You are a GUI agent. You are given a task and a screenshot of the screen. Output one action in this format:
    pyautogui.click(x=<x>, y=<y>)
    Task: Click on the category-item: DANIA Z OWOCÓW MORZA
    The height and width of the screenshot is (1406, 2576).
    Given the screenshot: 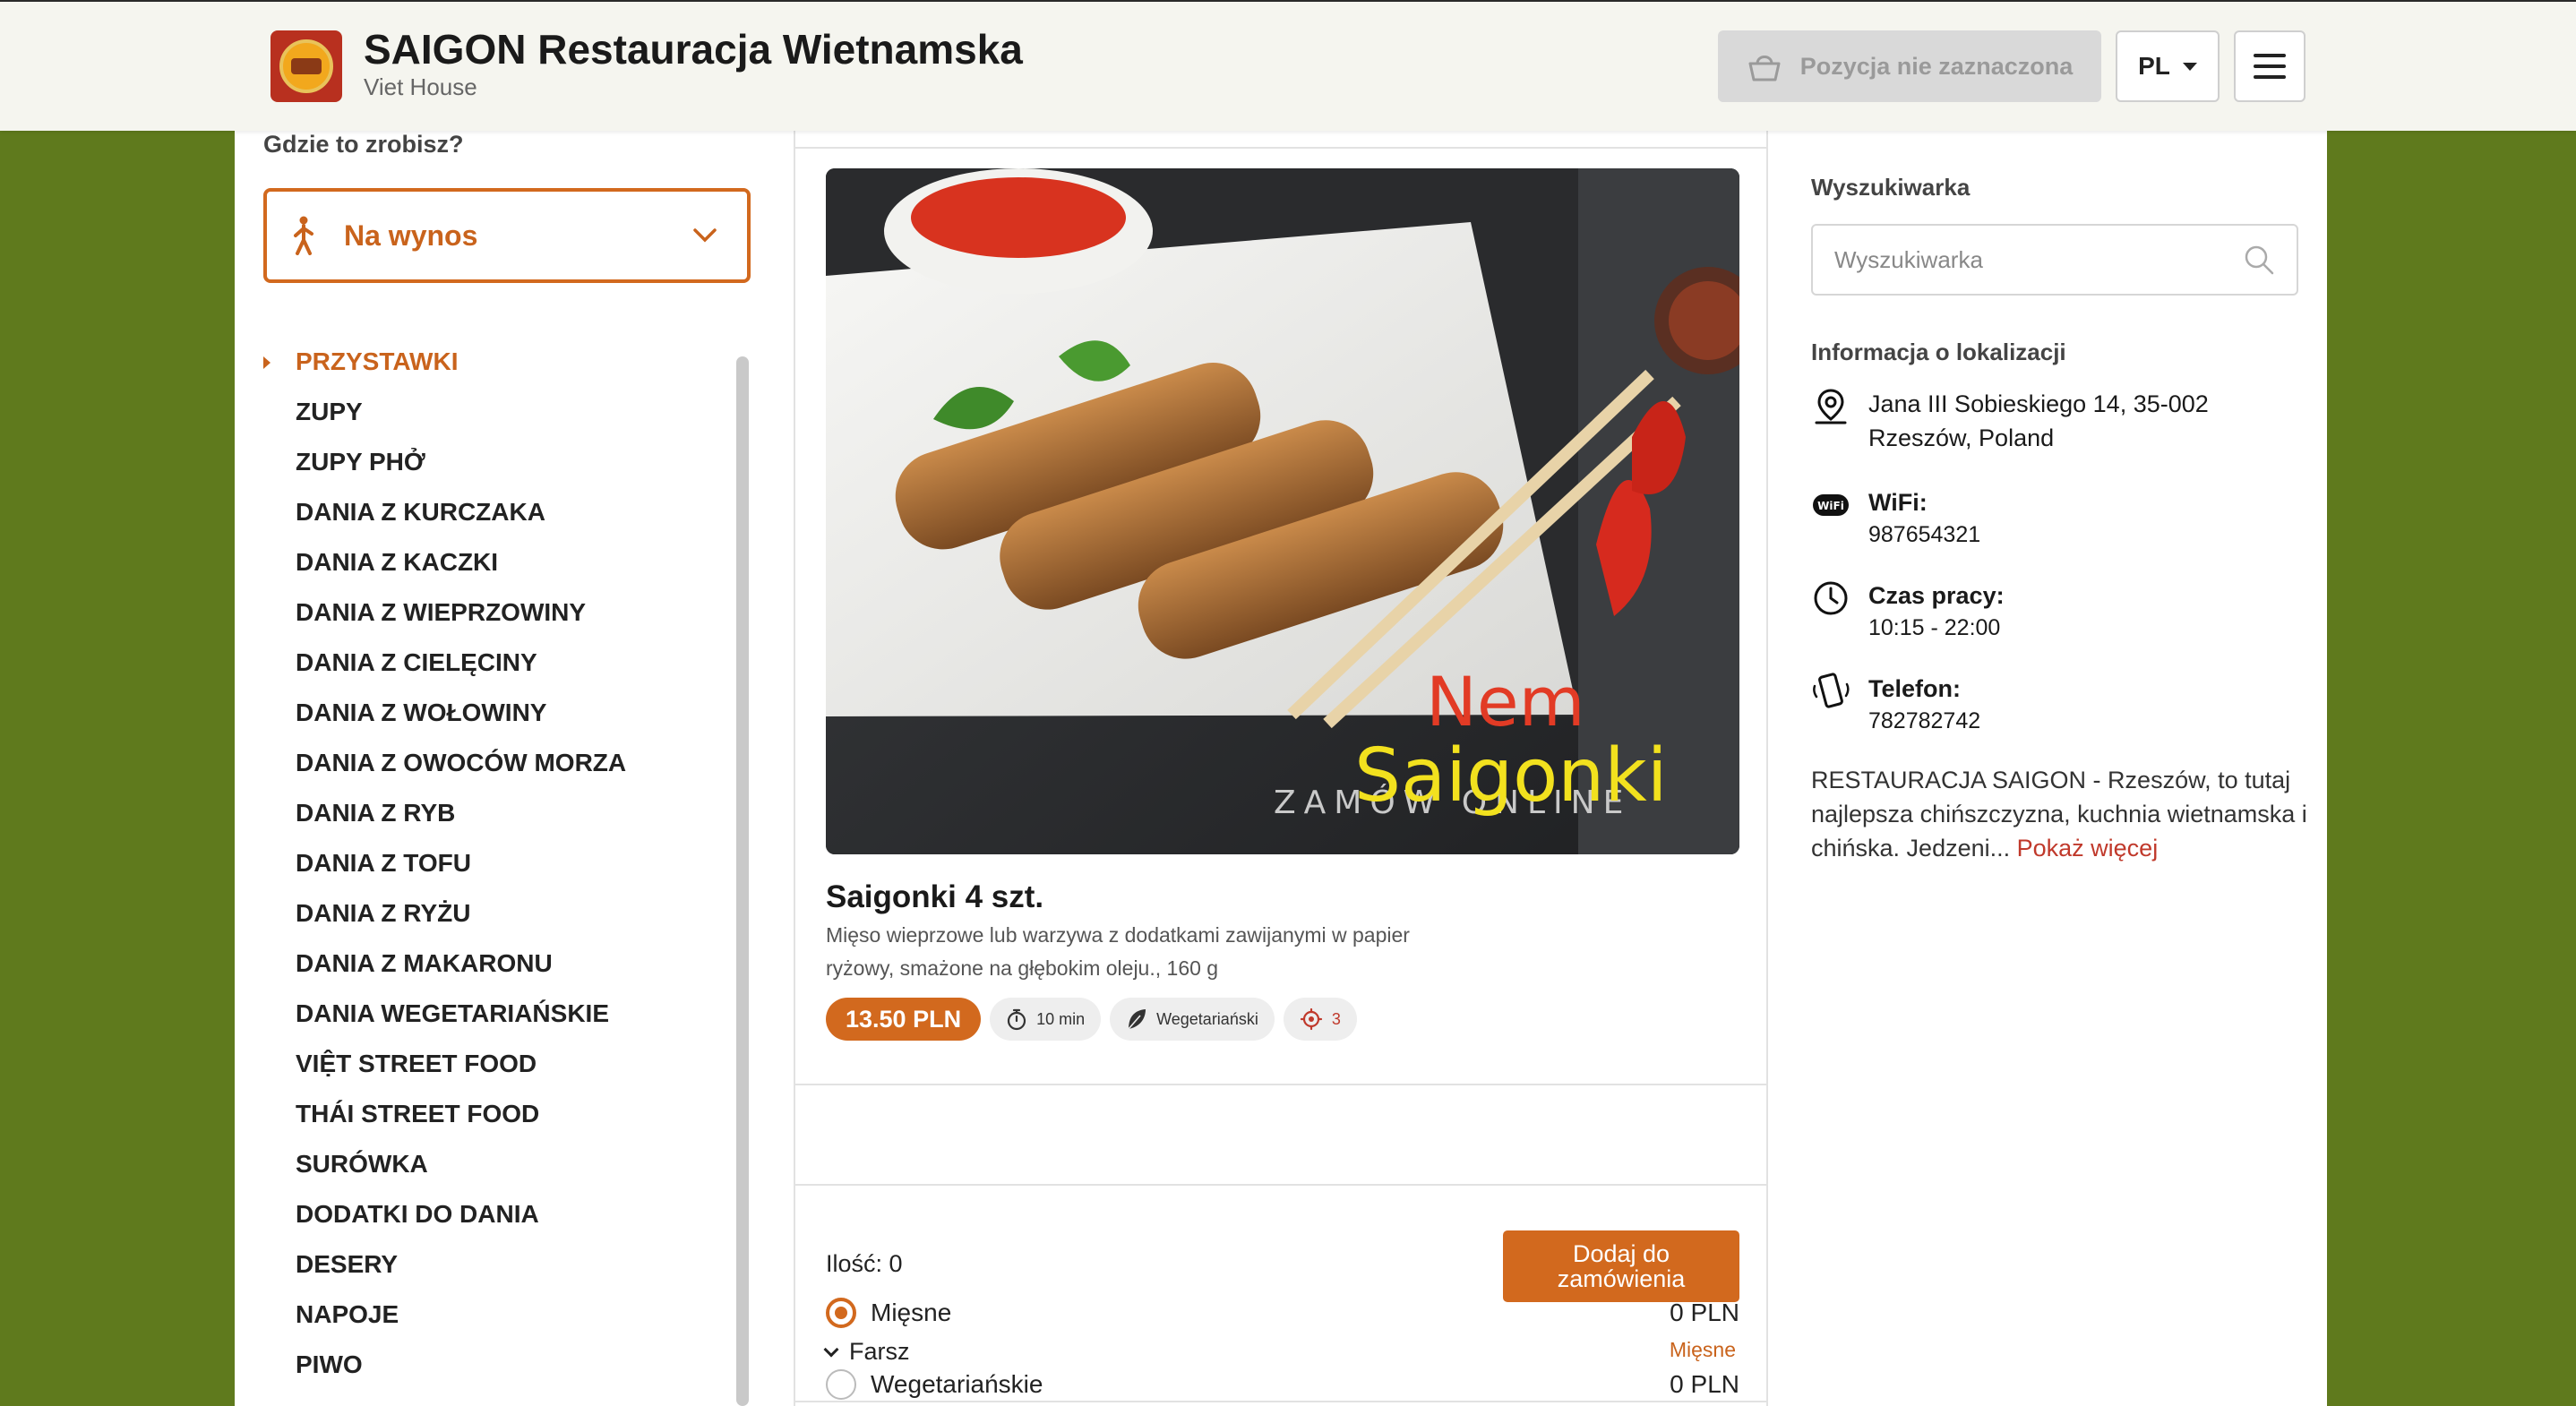 What is the action you would take?
    pyautogui.click(x=496, y=763)
    